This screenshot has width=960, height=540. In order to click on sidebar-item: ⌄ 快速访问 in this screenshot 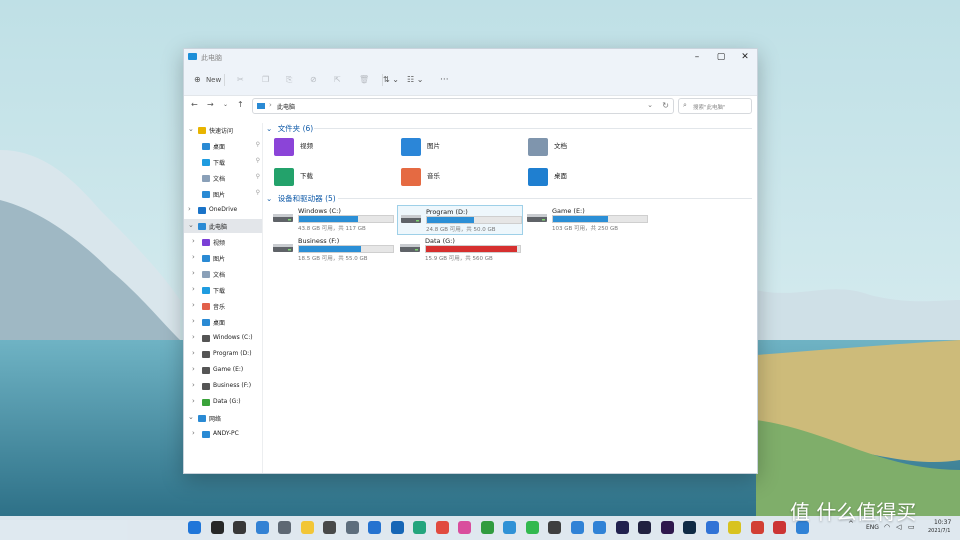, I will do `click(223, 130)`.